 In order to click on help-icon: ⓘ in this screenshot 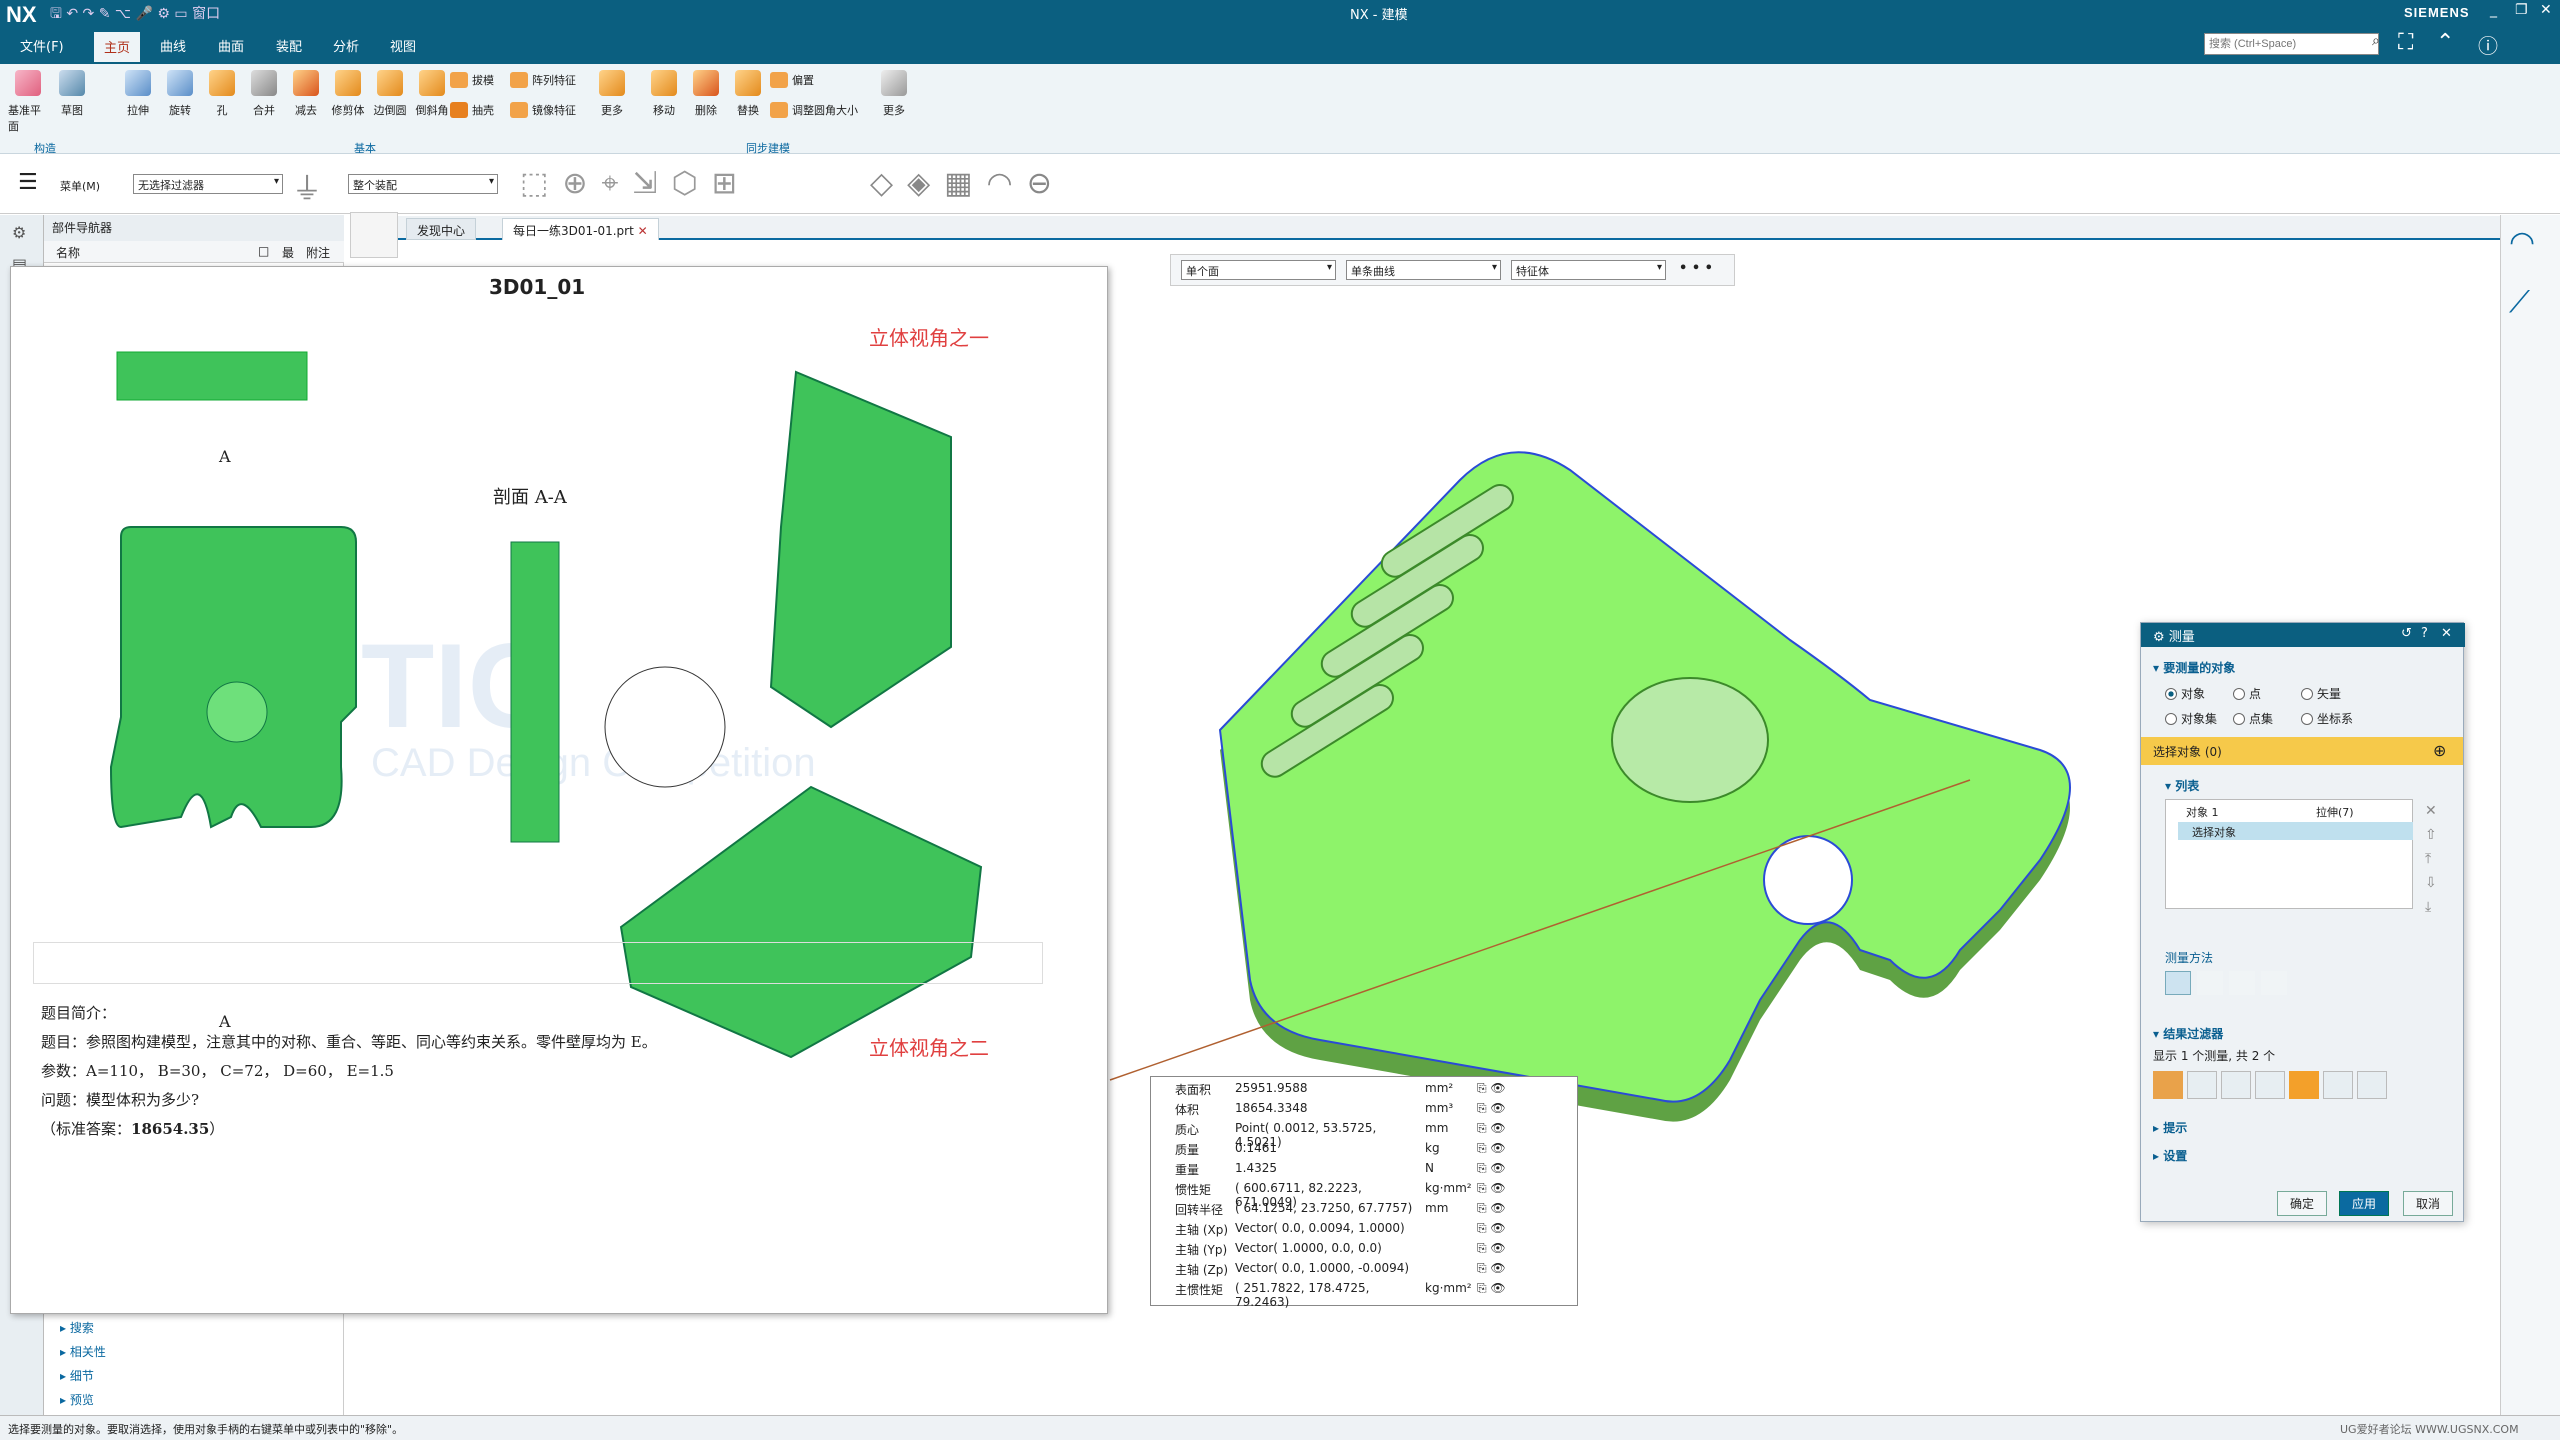, I will do `click(2488, 44)`.